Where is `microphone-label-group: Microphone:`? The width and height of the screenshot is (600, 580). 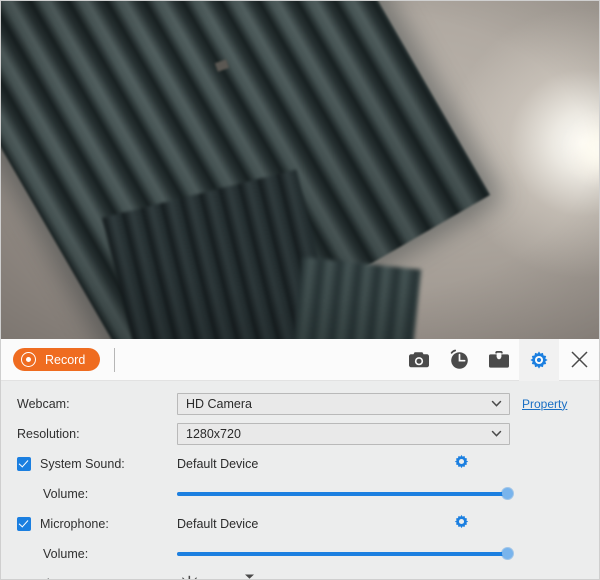 microphone-label-group: Microphone: is located at coordinates (97, 523).